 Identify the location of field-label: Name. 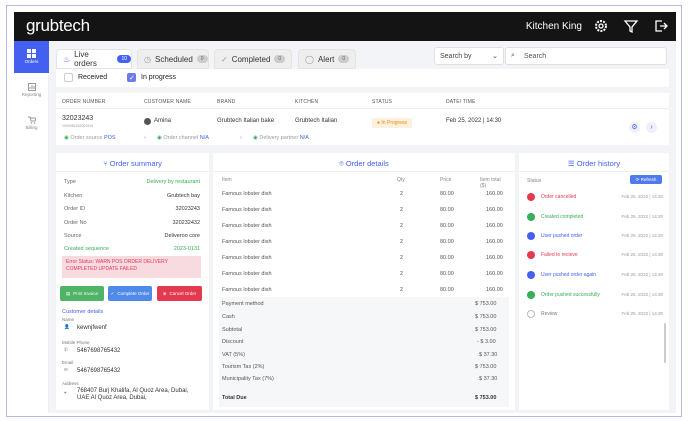
(68, 319).